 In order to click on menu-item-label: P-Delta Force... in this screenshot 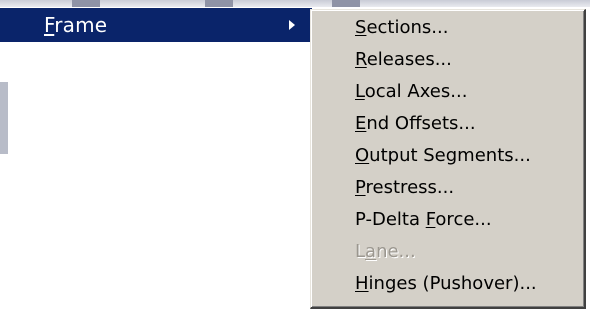, I will do `click(423, 219)`.